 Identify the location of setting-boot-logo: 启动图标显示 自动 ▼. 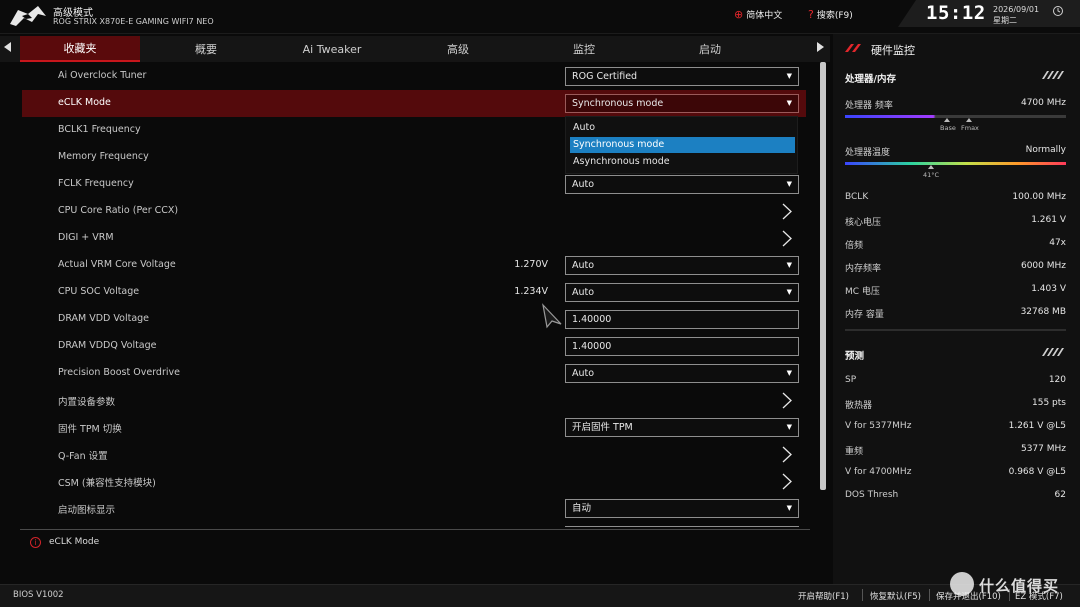
(414, 508).